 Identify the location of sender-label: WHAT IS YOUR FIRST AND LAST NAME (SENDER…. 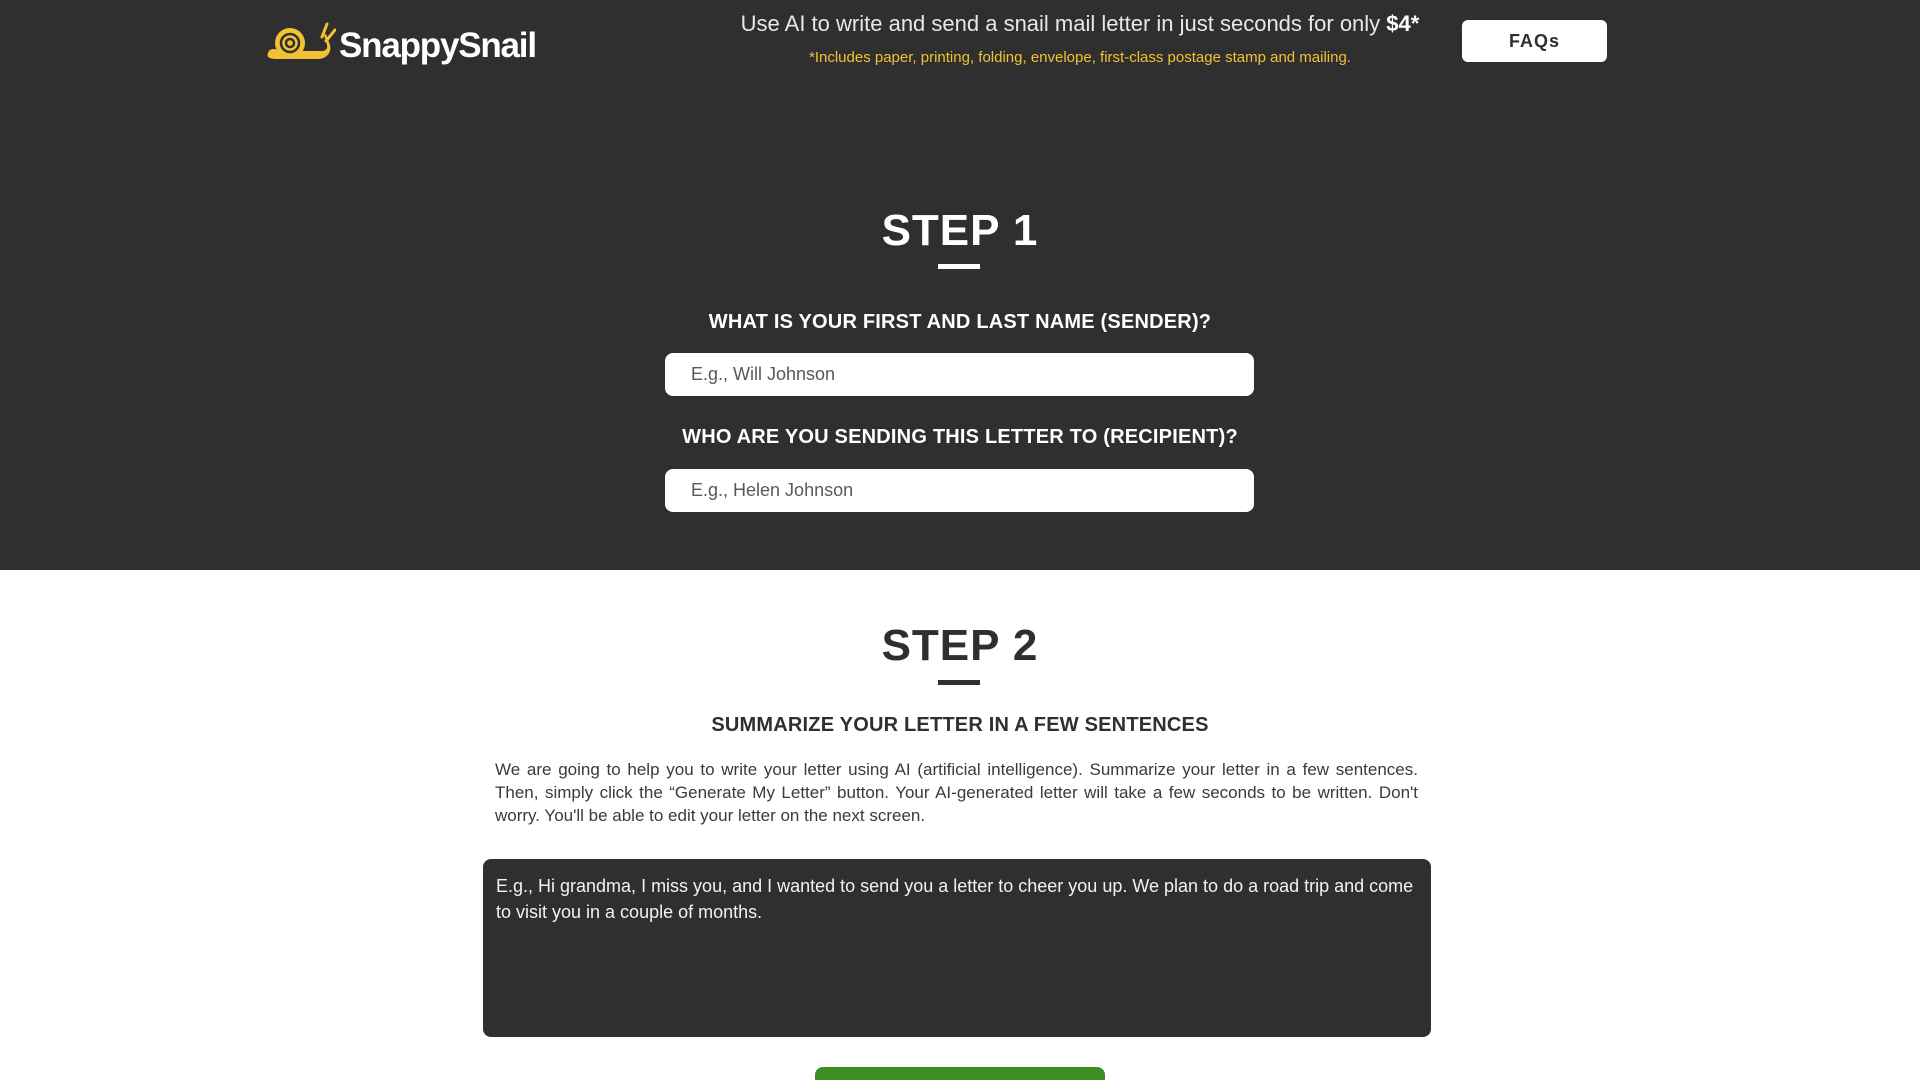
(960, 322).